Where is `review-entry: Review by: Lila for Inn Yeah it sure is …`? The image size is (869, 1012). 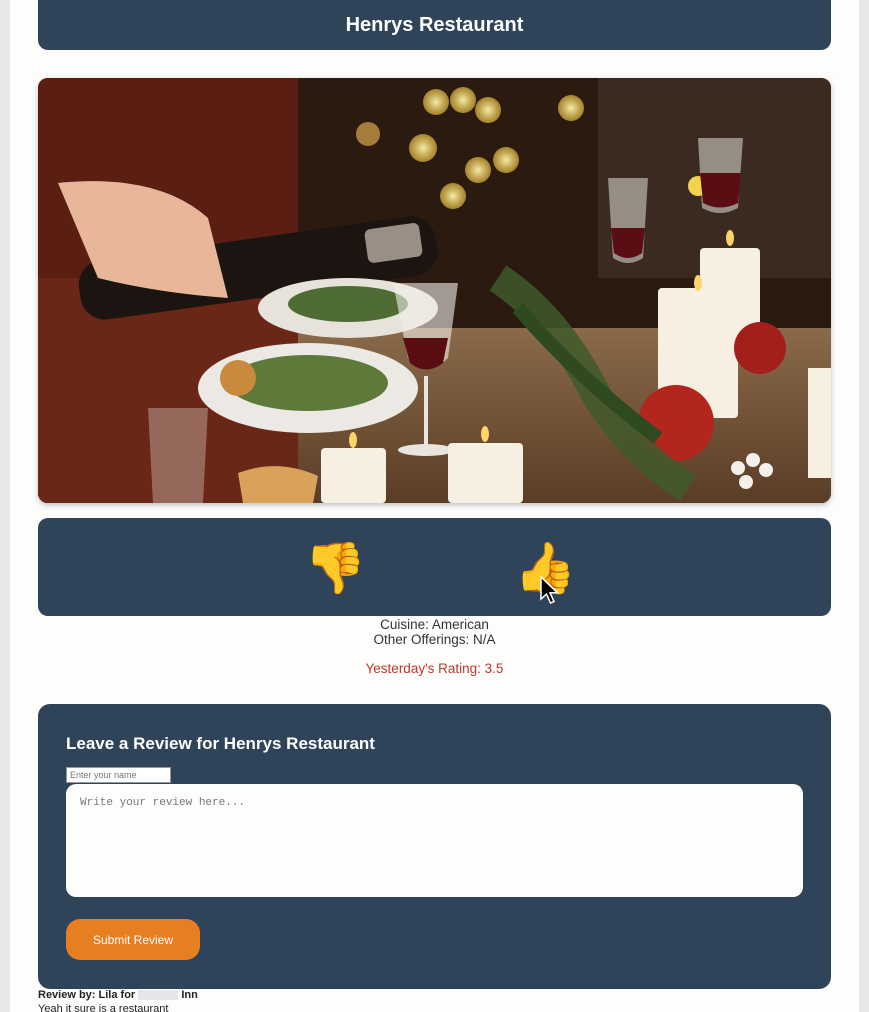 review-entry: Review by: Lila for Inn Yeah it sure is … is located at coordinates (118, 1000).